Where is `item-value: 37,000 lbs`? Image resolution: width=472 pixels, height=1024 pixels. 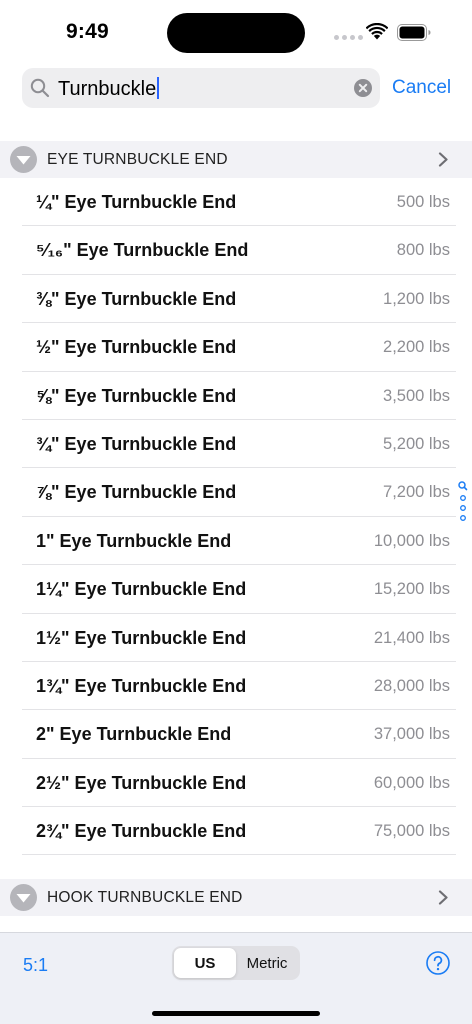
item-value: 37,000 lbs is located at coordinates (411, 734).